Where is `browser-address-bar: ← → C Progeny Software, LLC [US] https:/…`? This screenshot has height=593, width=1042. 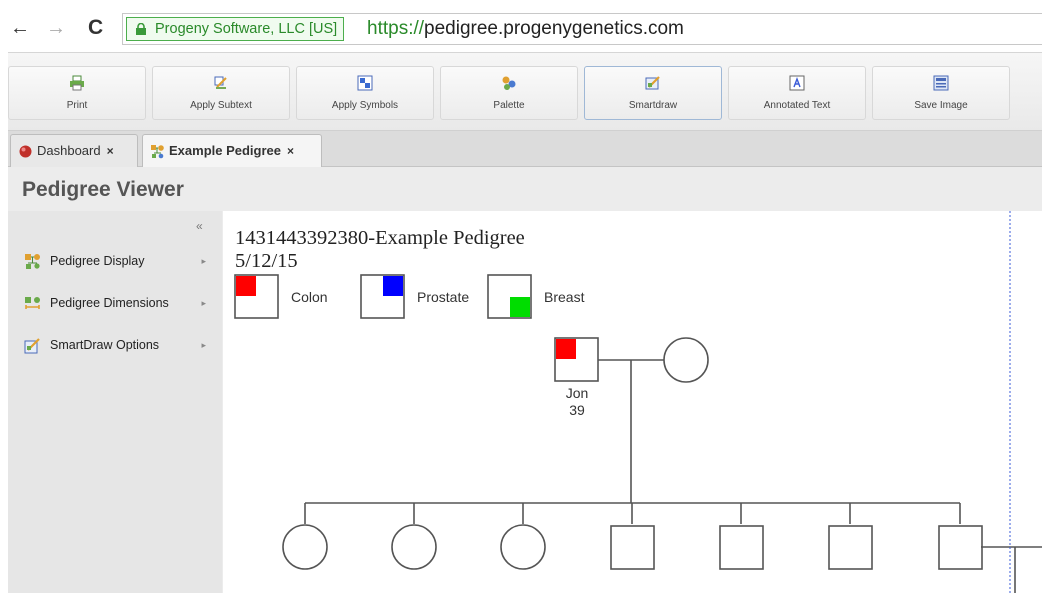
browser-address-bar: ← → C Progeny Software, LLC [US] https:/… is located at coordinates (521, 26).